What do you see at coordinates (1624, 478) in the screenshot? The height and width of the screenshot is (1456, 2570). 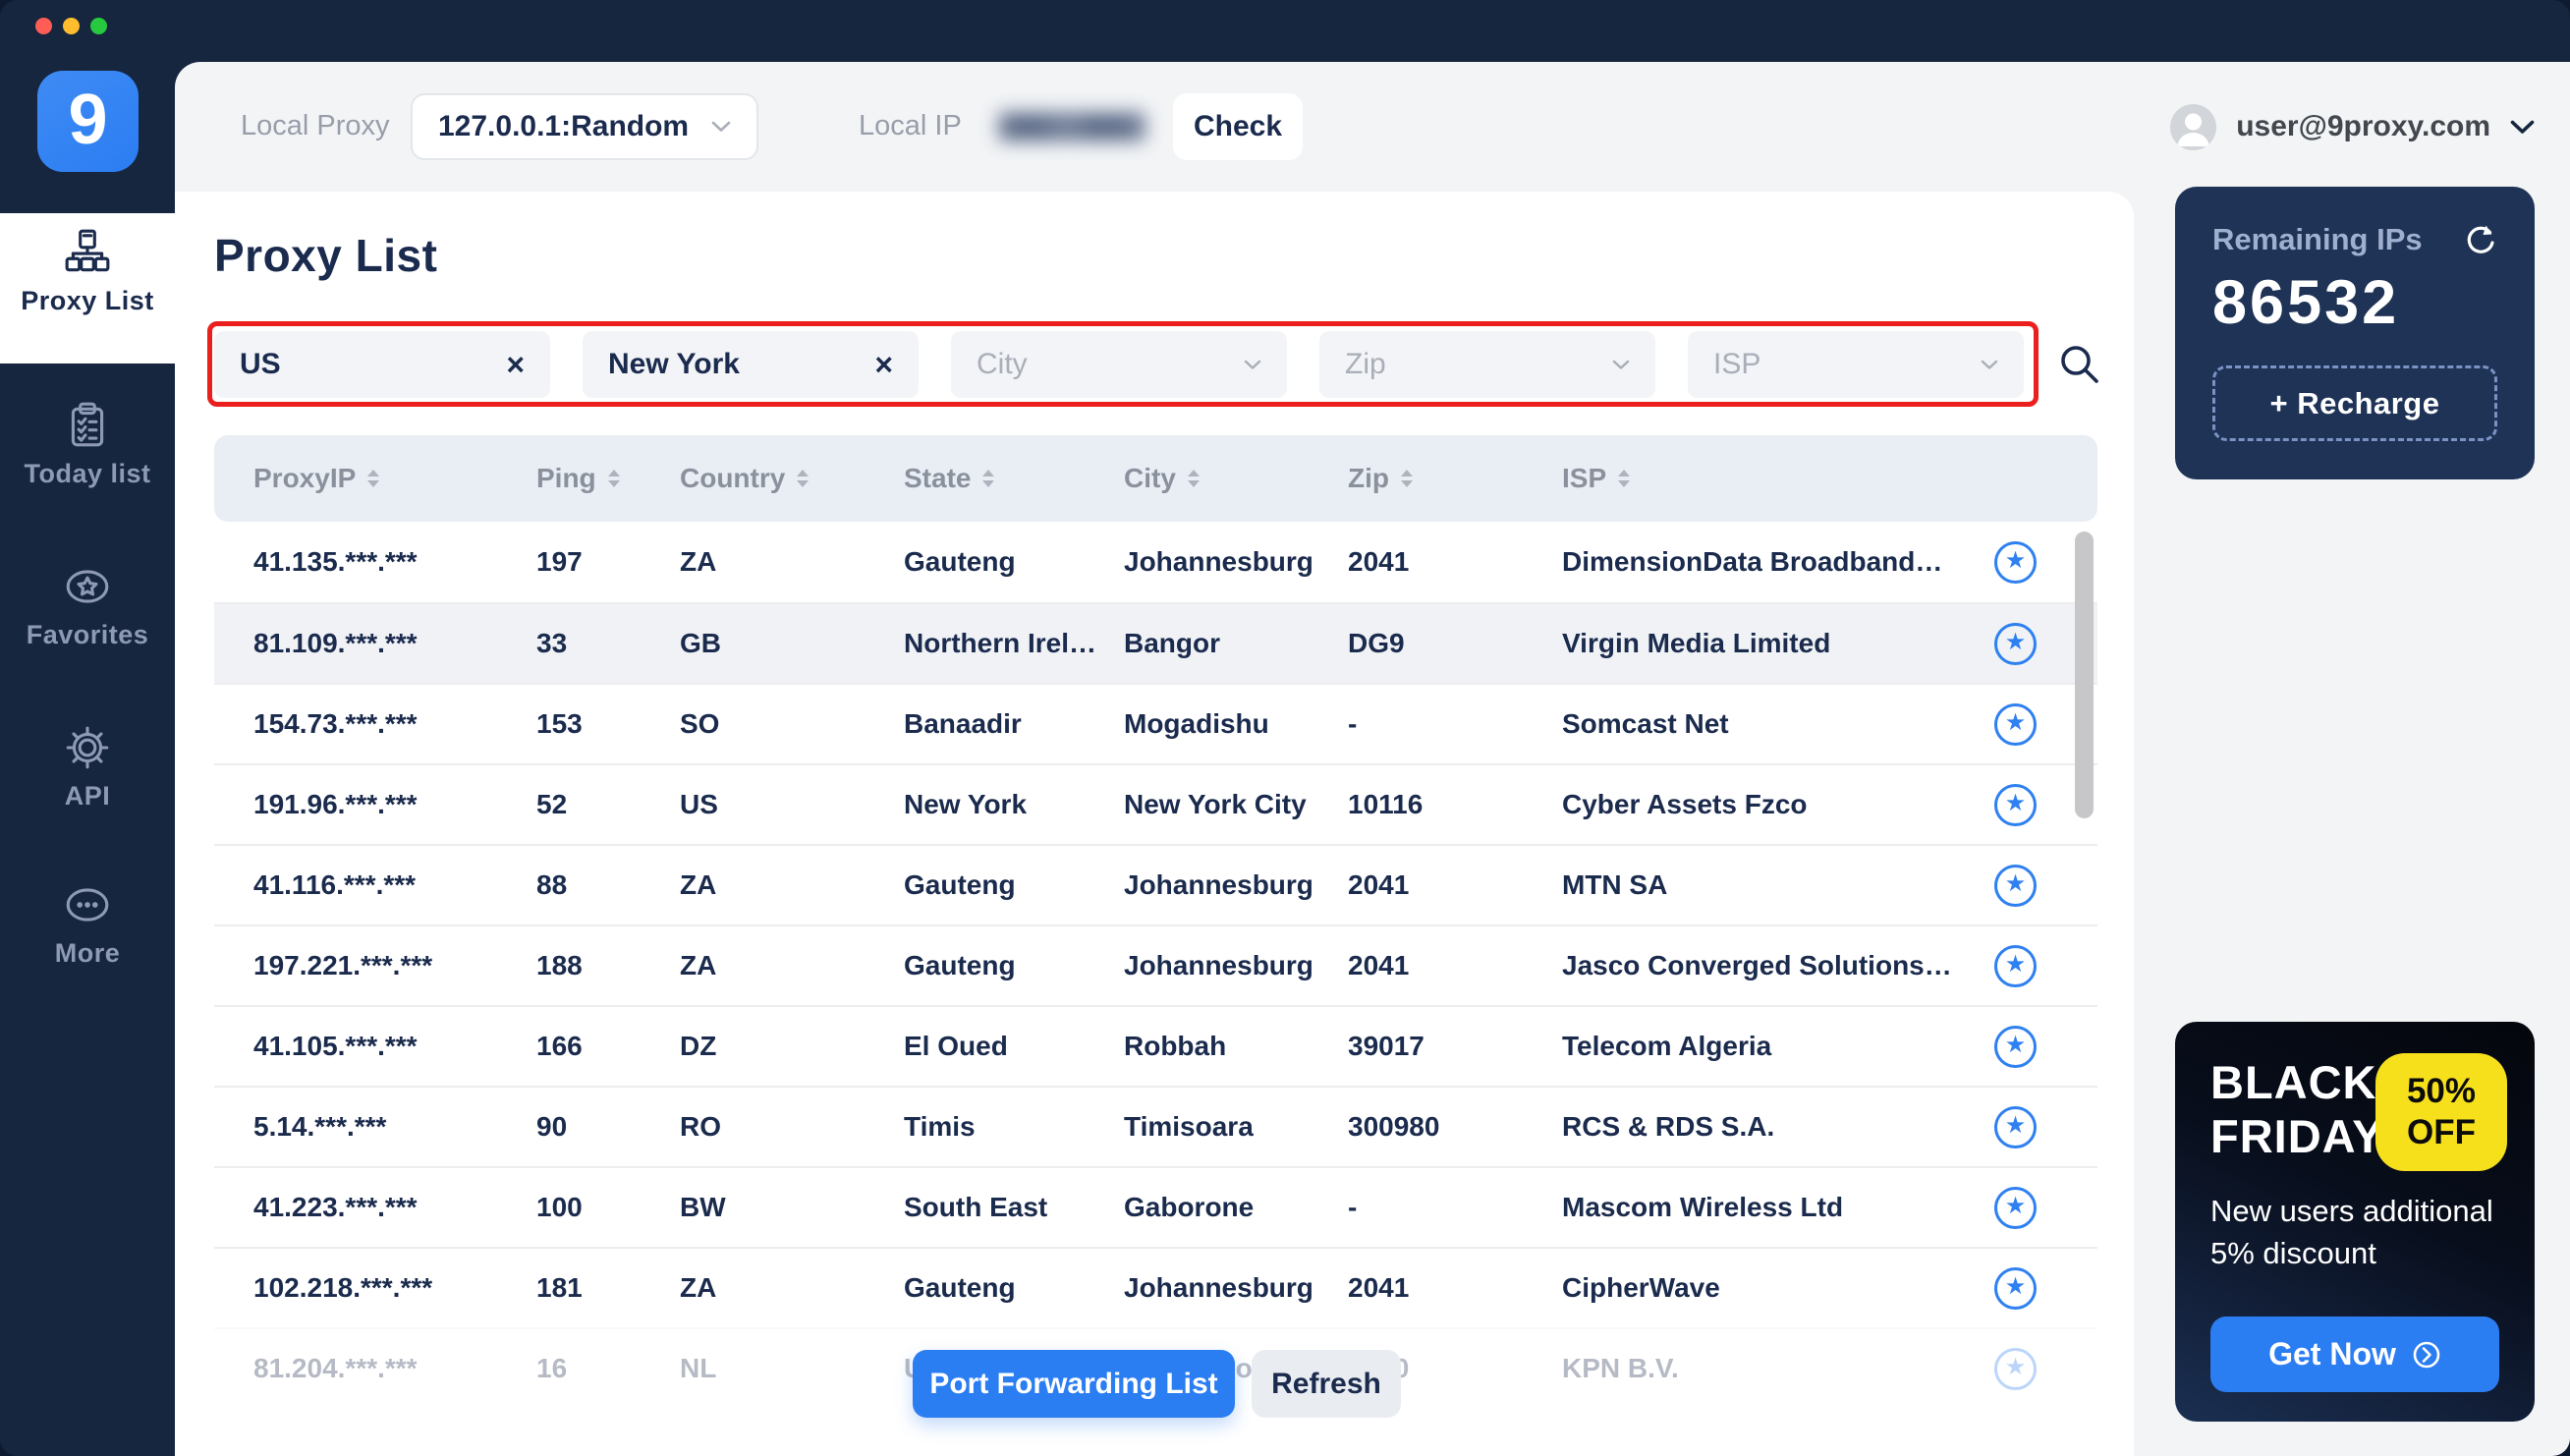 I see `sort-icon` at bounding box center [1624, 478].